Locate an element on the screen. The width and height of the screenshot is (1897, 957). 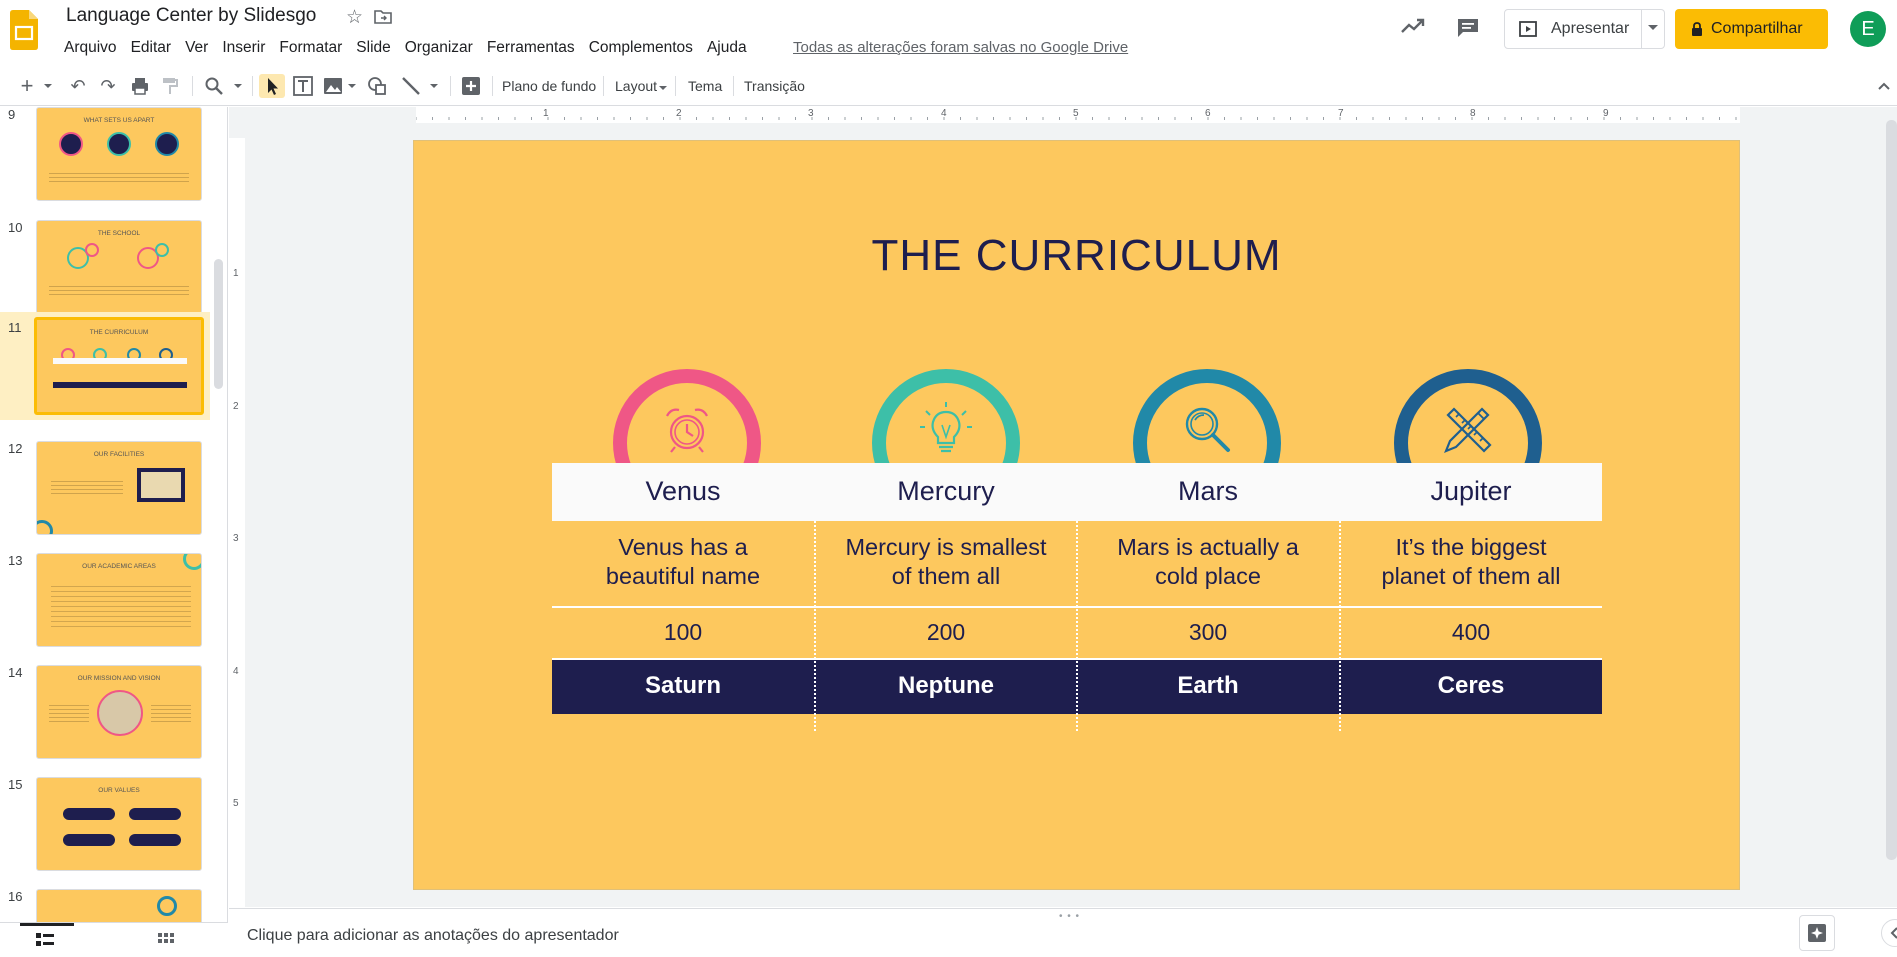
canvas-scrollbar is located at coordinates (1891, 490).